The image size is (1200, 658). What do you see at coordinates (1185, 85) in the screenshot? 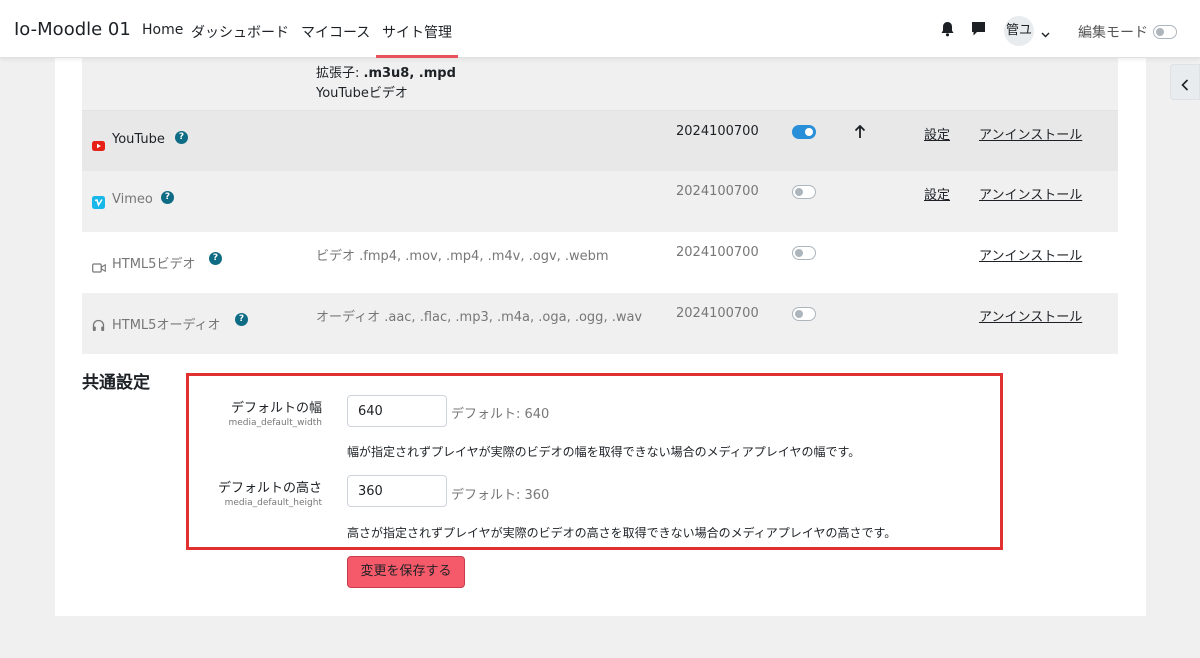
I see `chevron-left-icon` at bounding box center [1185, 85].